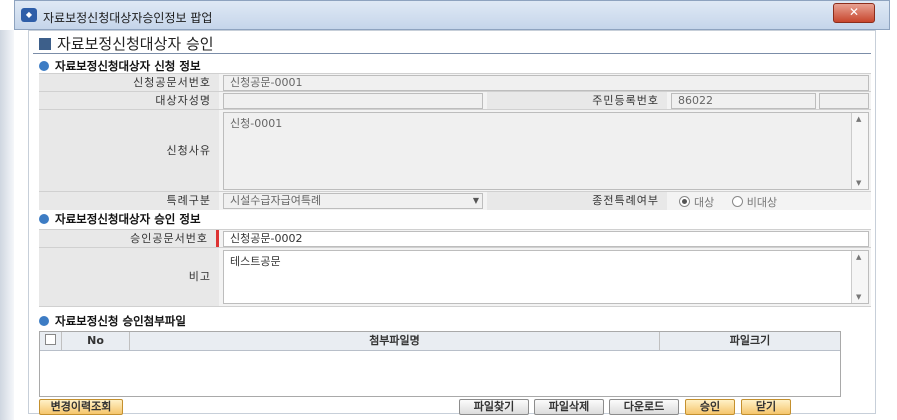  What do you see at coordinates (546, 83) in the screenshot?
I see `apply-doc-field: 신청공문-0001` at bounding box center [546, 83].